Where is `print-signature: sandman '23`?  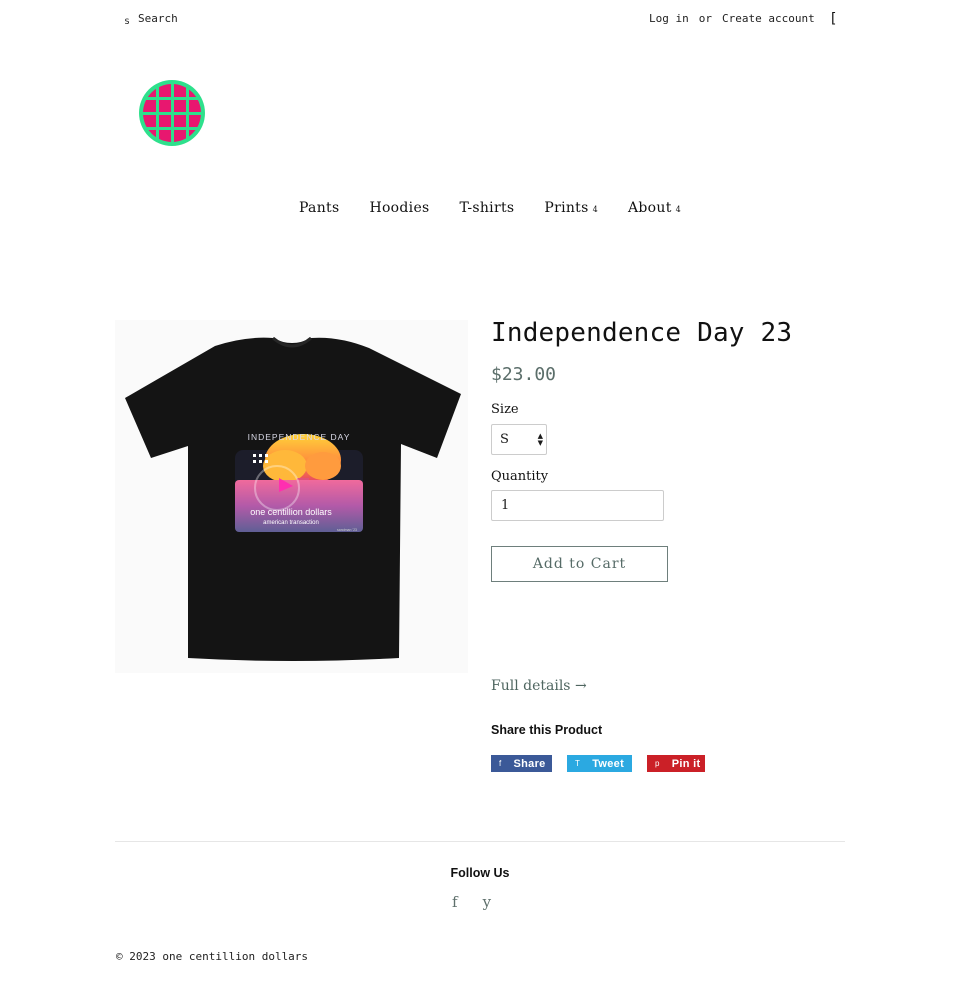
print-signature: sandman '23 is located at coordinates (347, 530).